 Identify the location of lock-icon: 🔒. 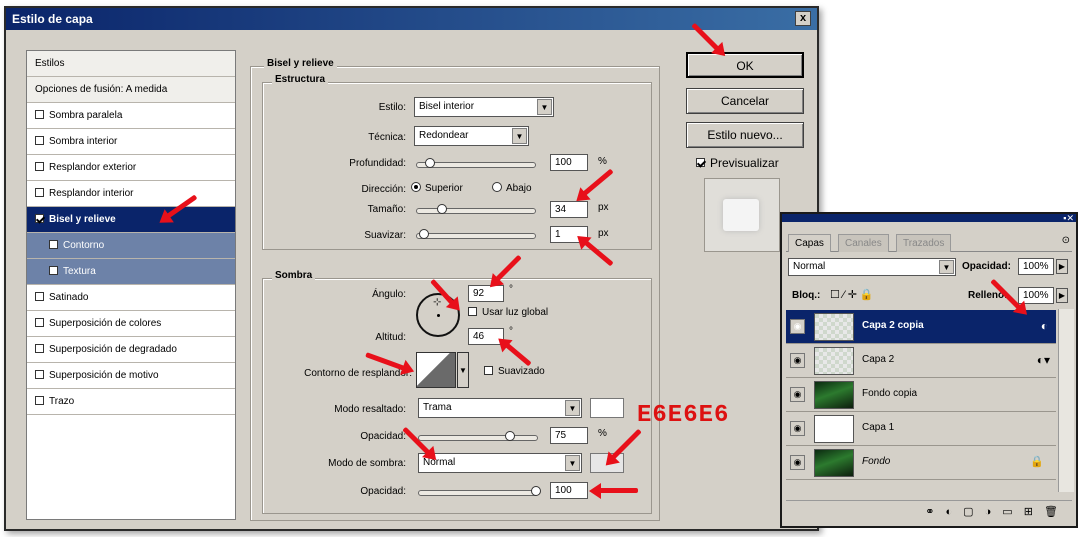
(1037, 462).